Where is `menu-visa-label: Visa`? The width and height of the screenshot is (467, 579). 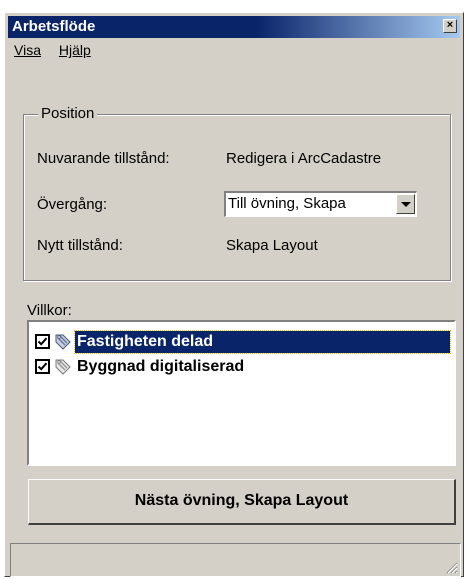
menu-visa-label: Visa is located at coordinates (27, 50).